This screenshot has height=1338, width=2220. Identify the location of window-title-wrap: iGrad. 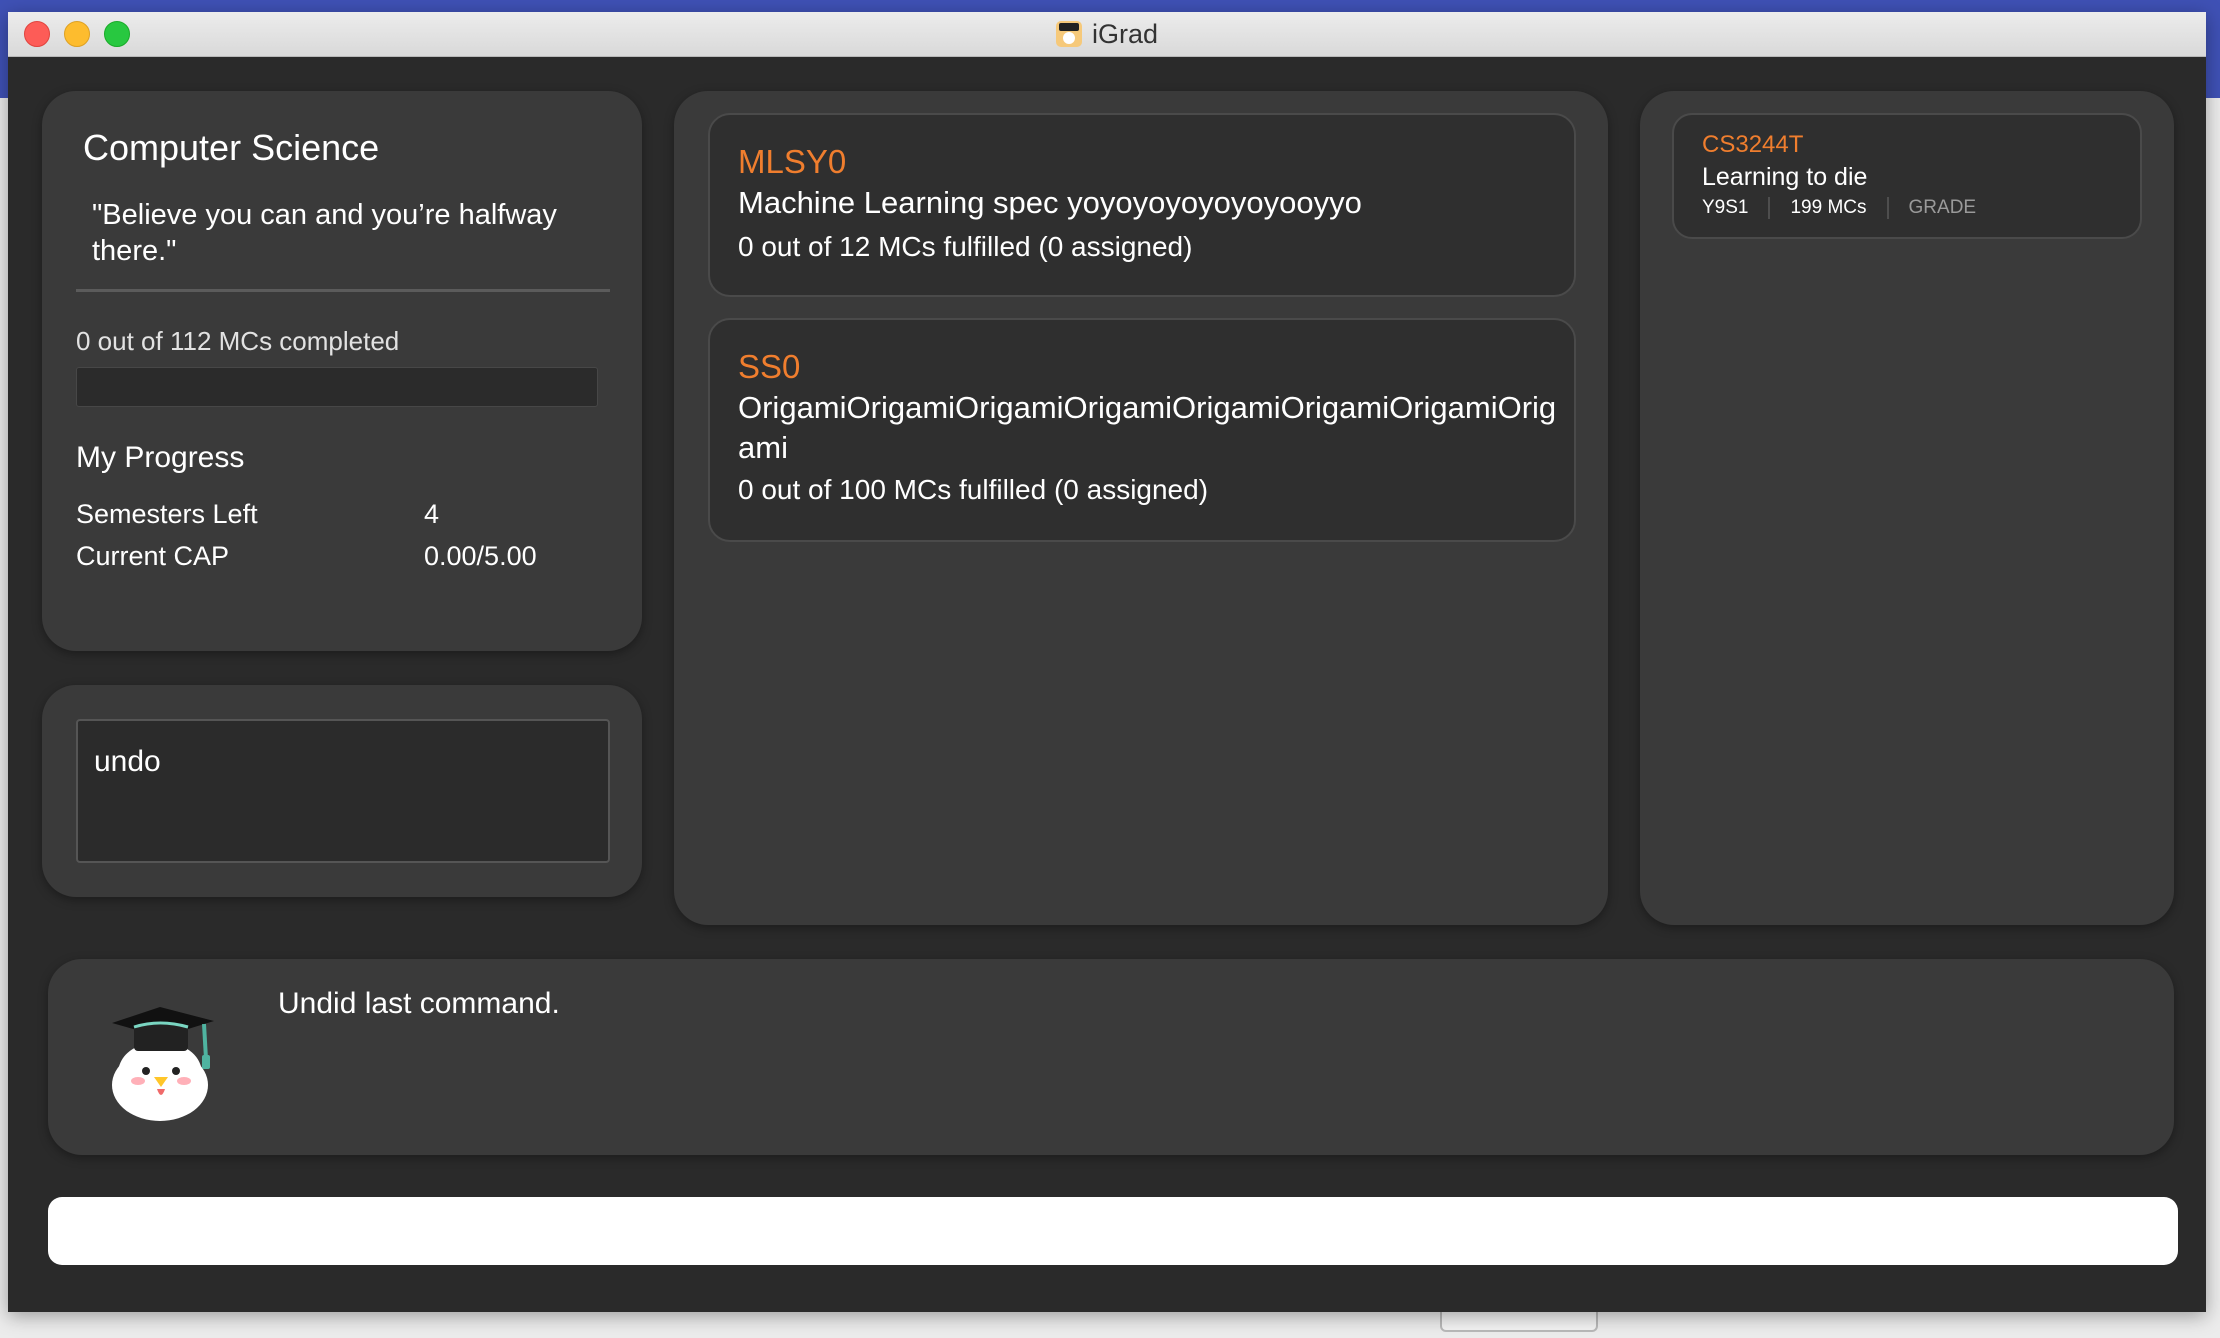
(1107, 34).